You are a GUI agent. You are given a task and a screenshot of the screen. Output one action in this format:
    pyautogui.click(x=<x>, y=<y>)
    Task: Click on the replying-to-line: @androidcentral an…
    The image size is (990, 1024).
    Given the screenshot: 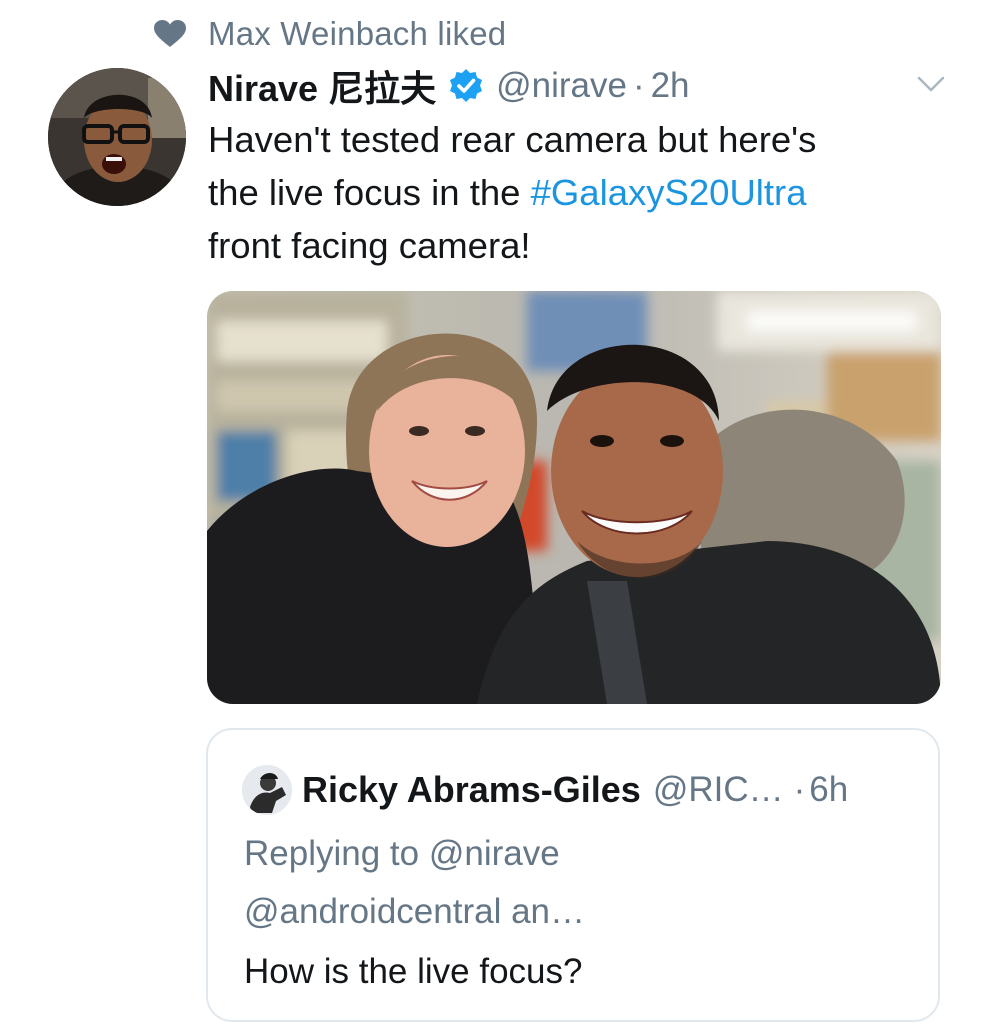 What is the action you would take?
    pyautogui.click(x=414, y=911)
    